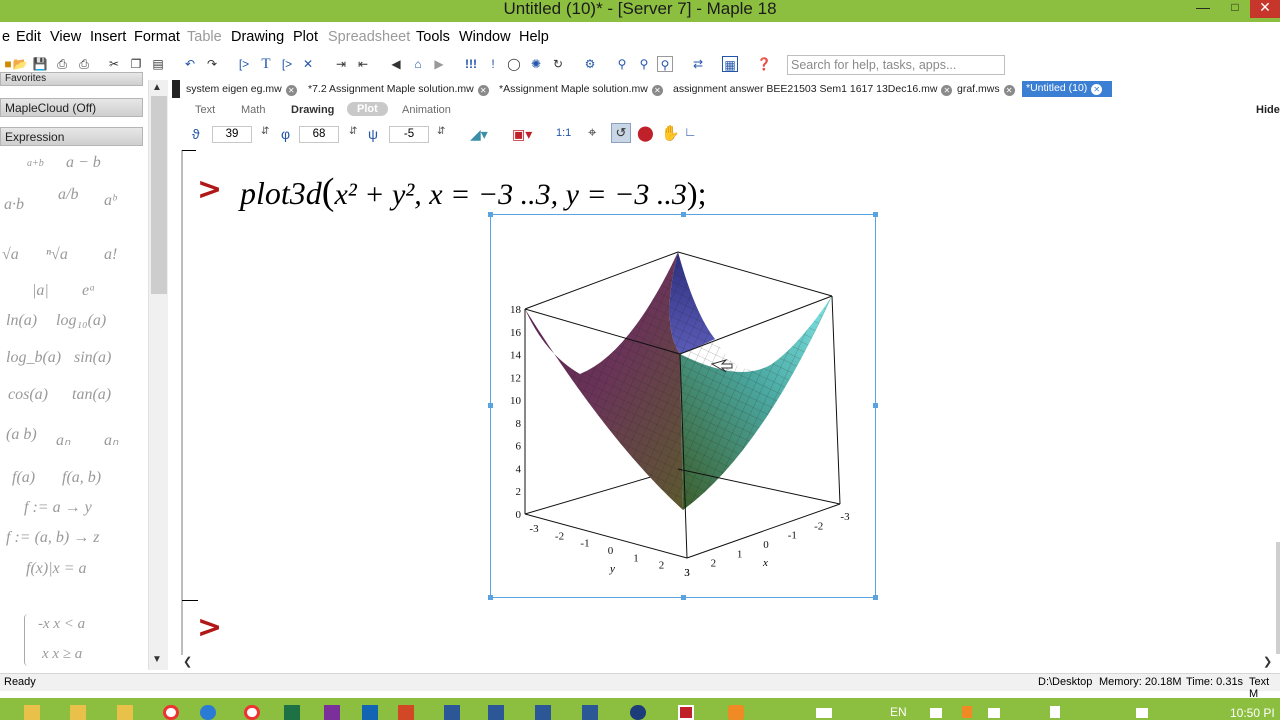  I want to click on zoom-in-icon: ⚲, so click(622, 64).